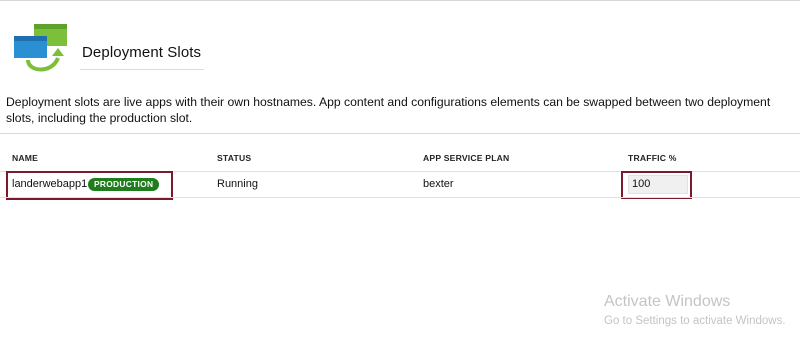 This screenshot has height=340, width=800. What do you see at coordinates (89, 185) in the screenshot?
I see `name-highlight-box` at bounding box center [89, 185].